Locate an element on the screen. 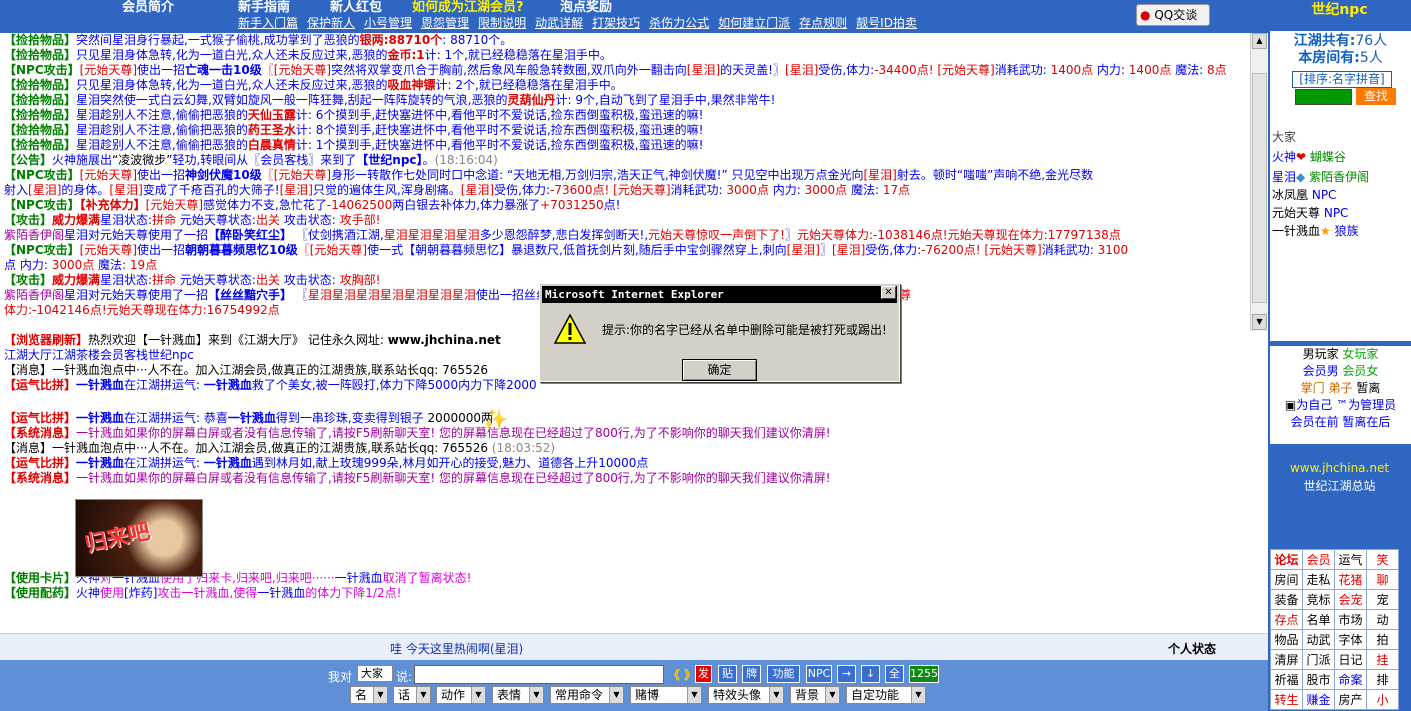 The image size is (1411, 711). grid-member-pet: 会宠 is located at coordinates (1350, 599).